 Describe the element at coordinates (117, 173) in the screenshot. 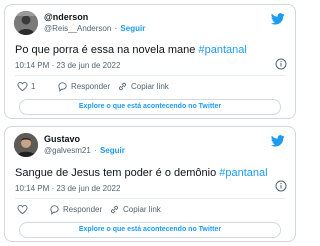

I see `tweet-body: Sangue de Jesus tem poder é o demônio` at that location.